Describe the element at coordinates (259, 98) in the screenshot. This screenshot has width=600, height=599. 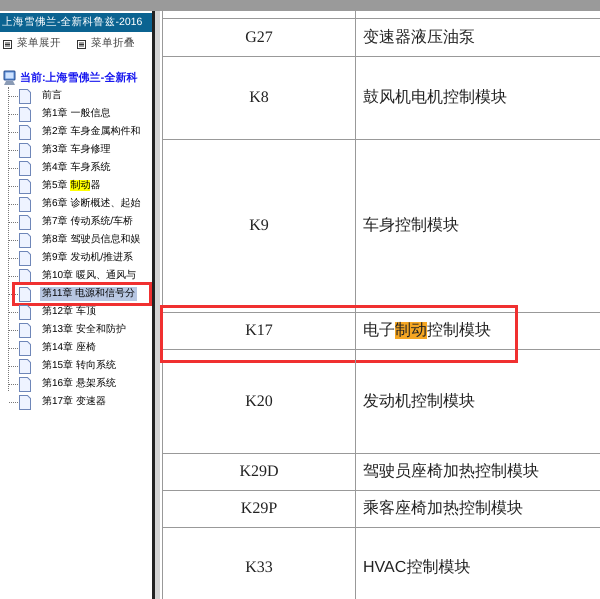
I see `table-cell-text: K8` at that location.